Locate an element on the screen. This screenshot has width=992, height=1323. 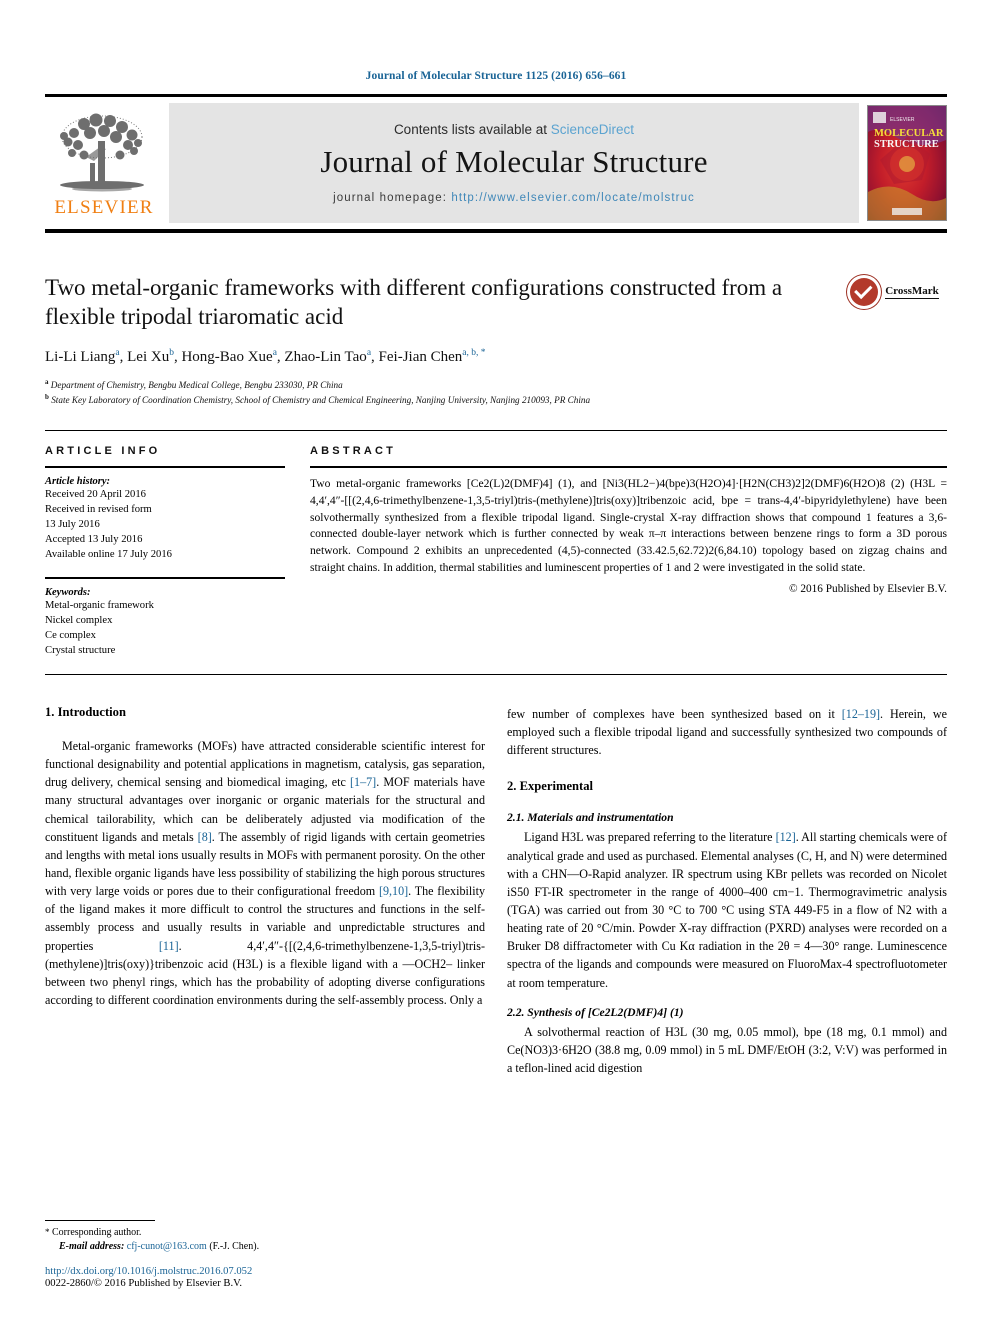
author-affil-marker: b is located at coordinates (171, 352).